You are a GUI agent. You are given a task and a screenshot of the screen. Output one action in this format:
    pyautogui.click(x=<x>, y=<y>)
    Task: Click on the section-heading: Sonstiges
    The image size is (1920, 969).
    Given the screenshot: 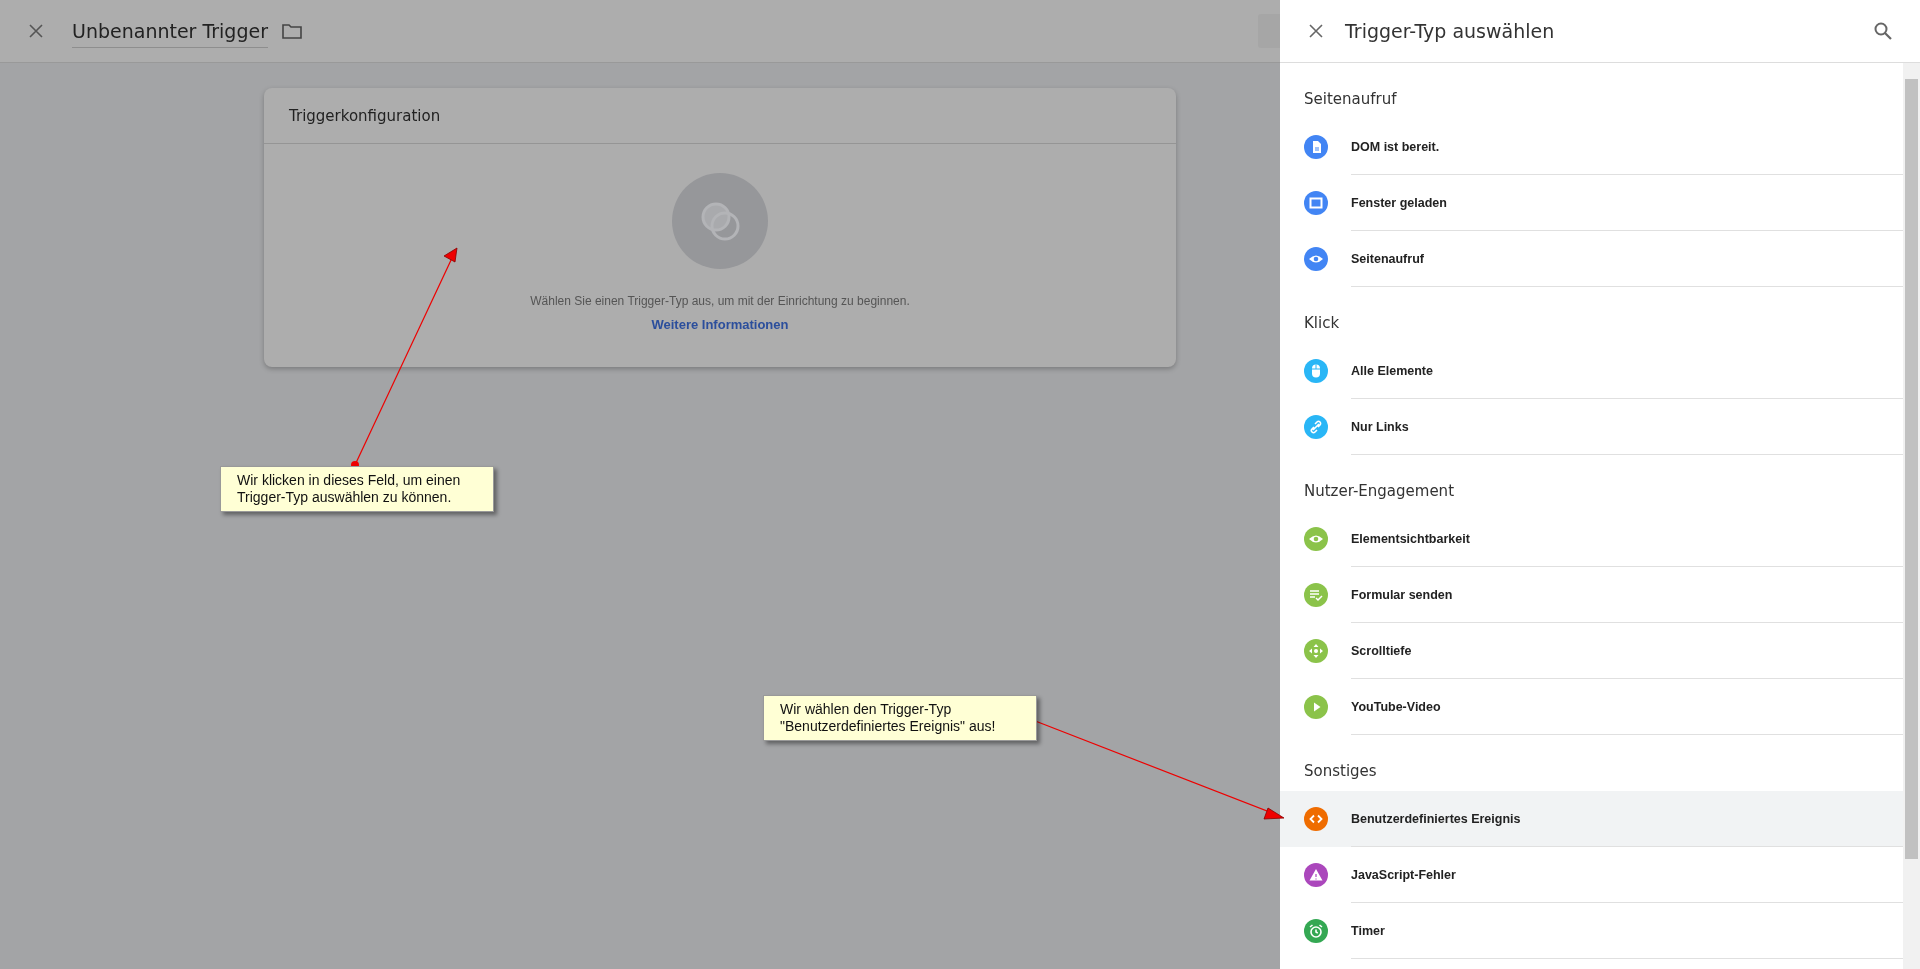 What is the action you would take?
    pyautogui.click(x=1340, y=771)
    